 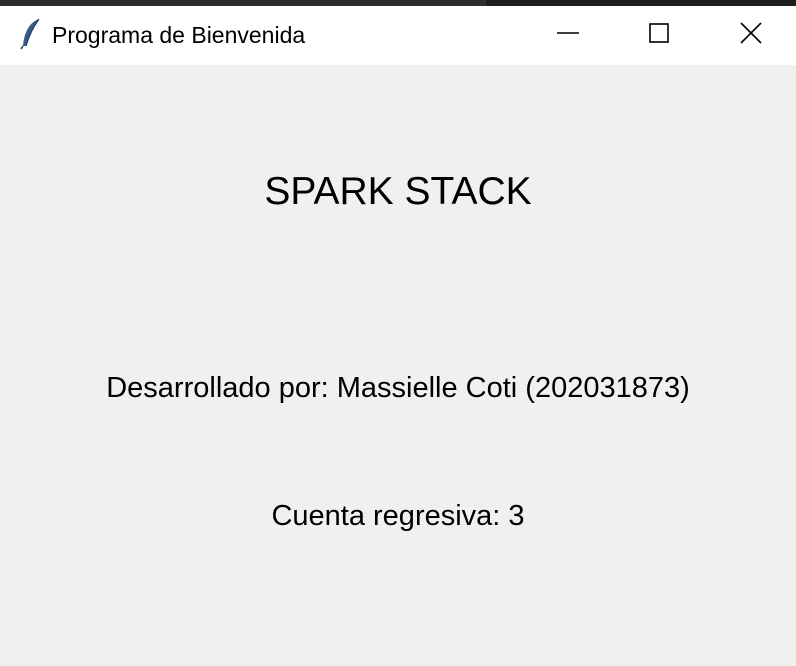 What do you see at coordinates (398, 35) in the screenshot?
I see `title-bar: Programa de Bienvenida` at bounding box center [398, 35].